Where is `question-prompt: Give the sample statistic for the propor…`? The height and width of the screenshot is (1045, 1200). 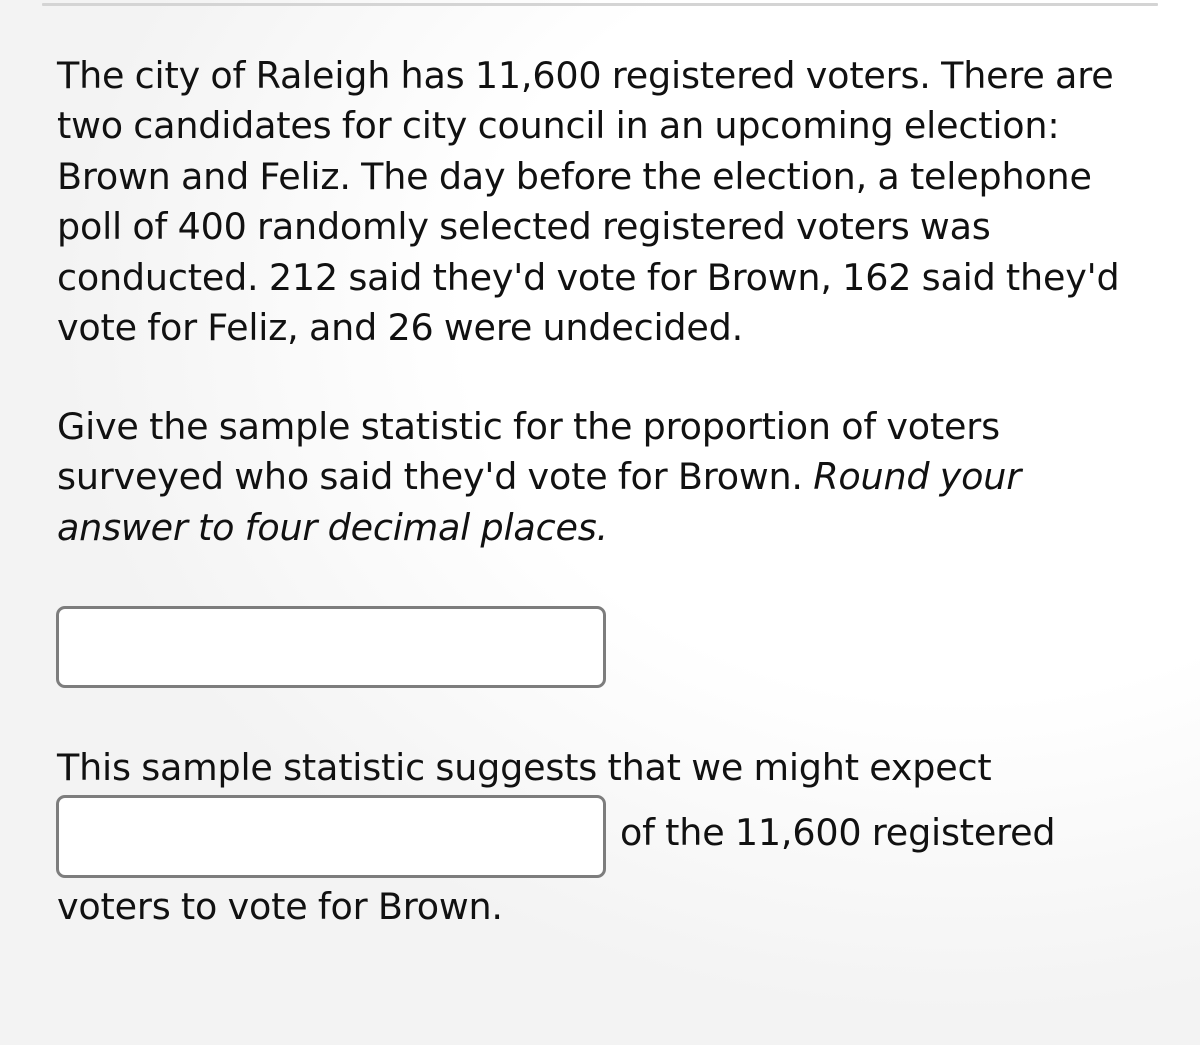
question-prompt: Give the sample statistic for the propor… is located at coordinates (552, 477).